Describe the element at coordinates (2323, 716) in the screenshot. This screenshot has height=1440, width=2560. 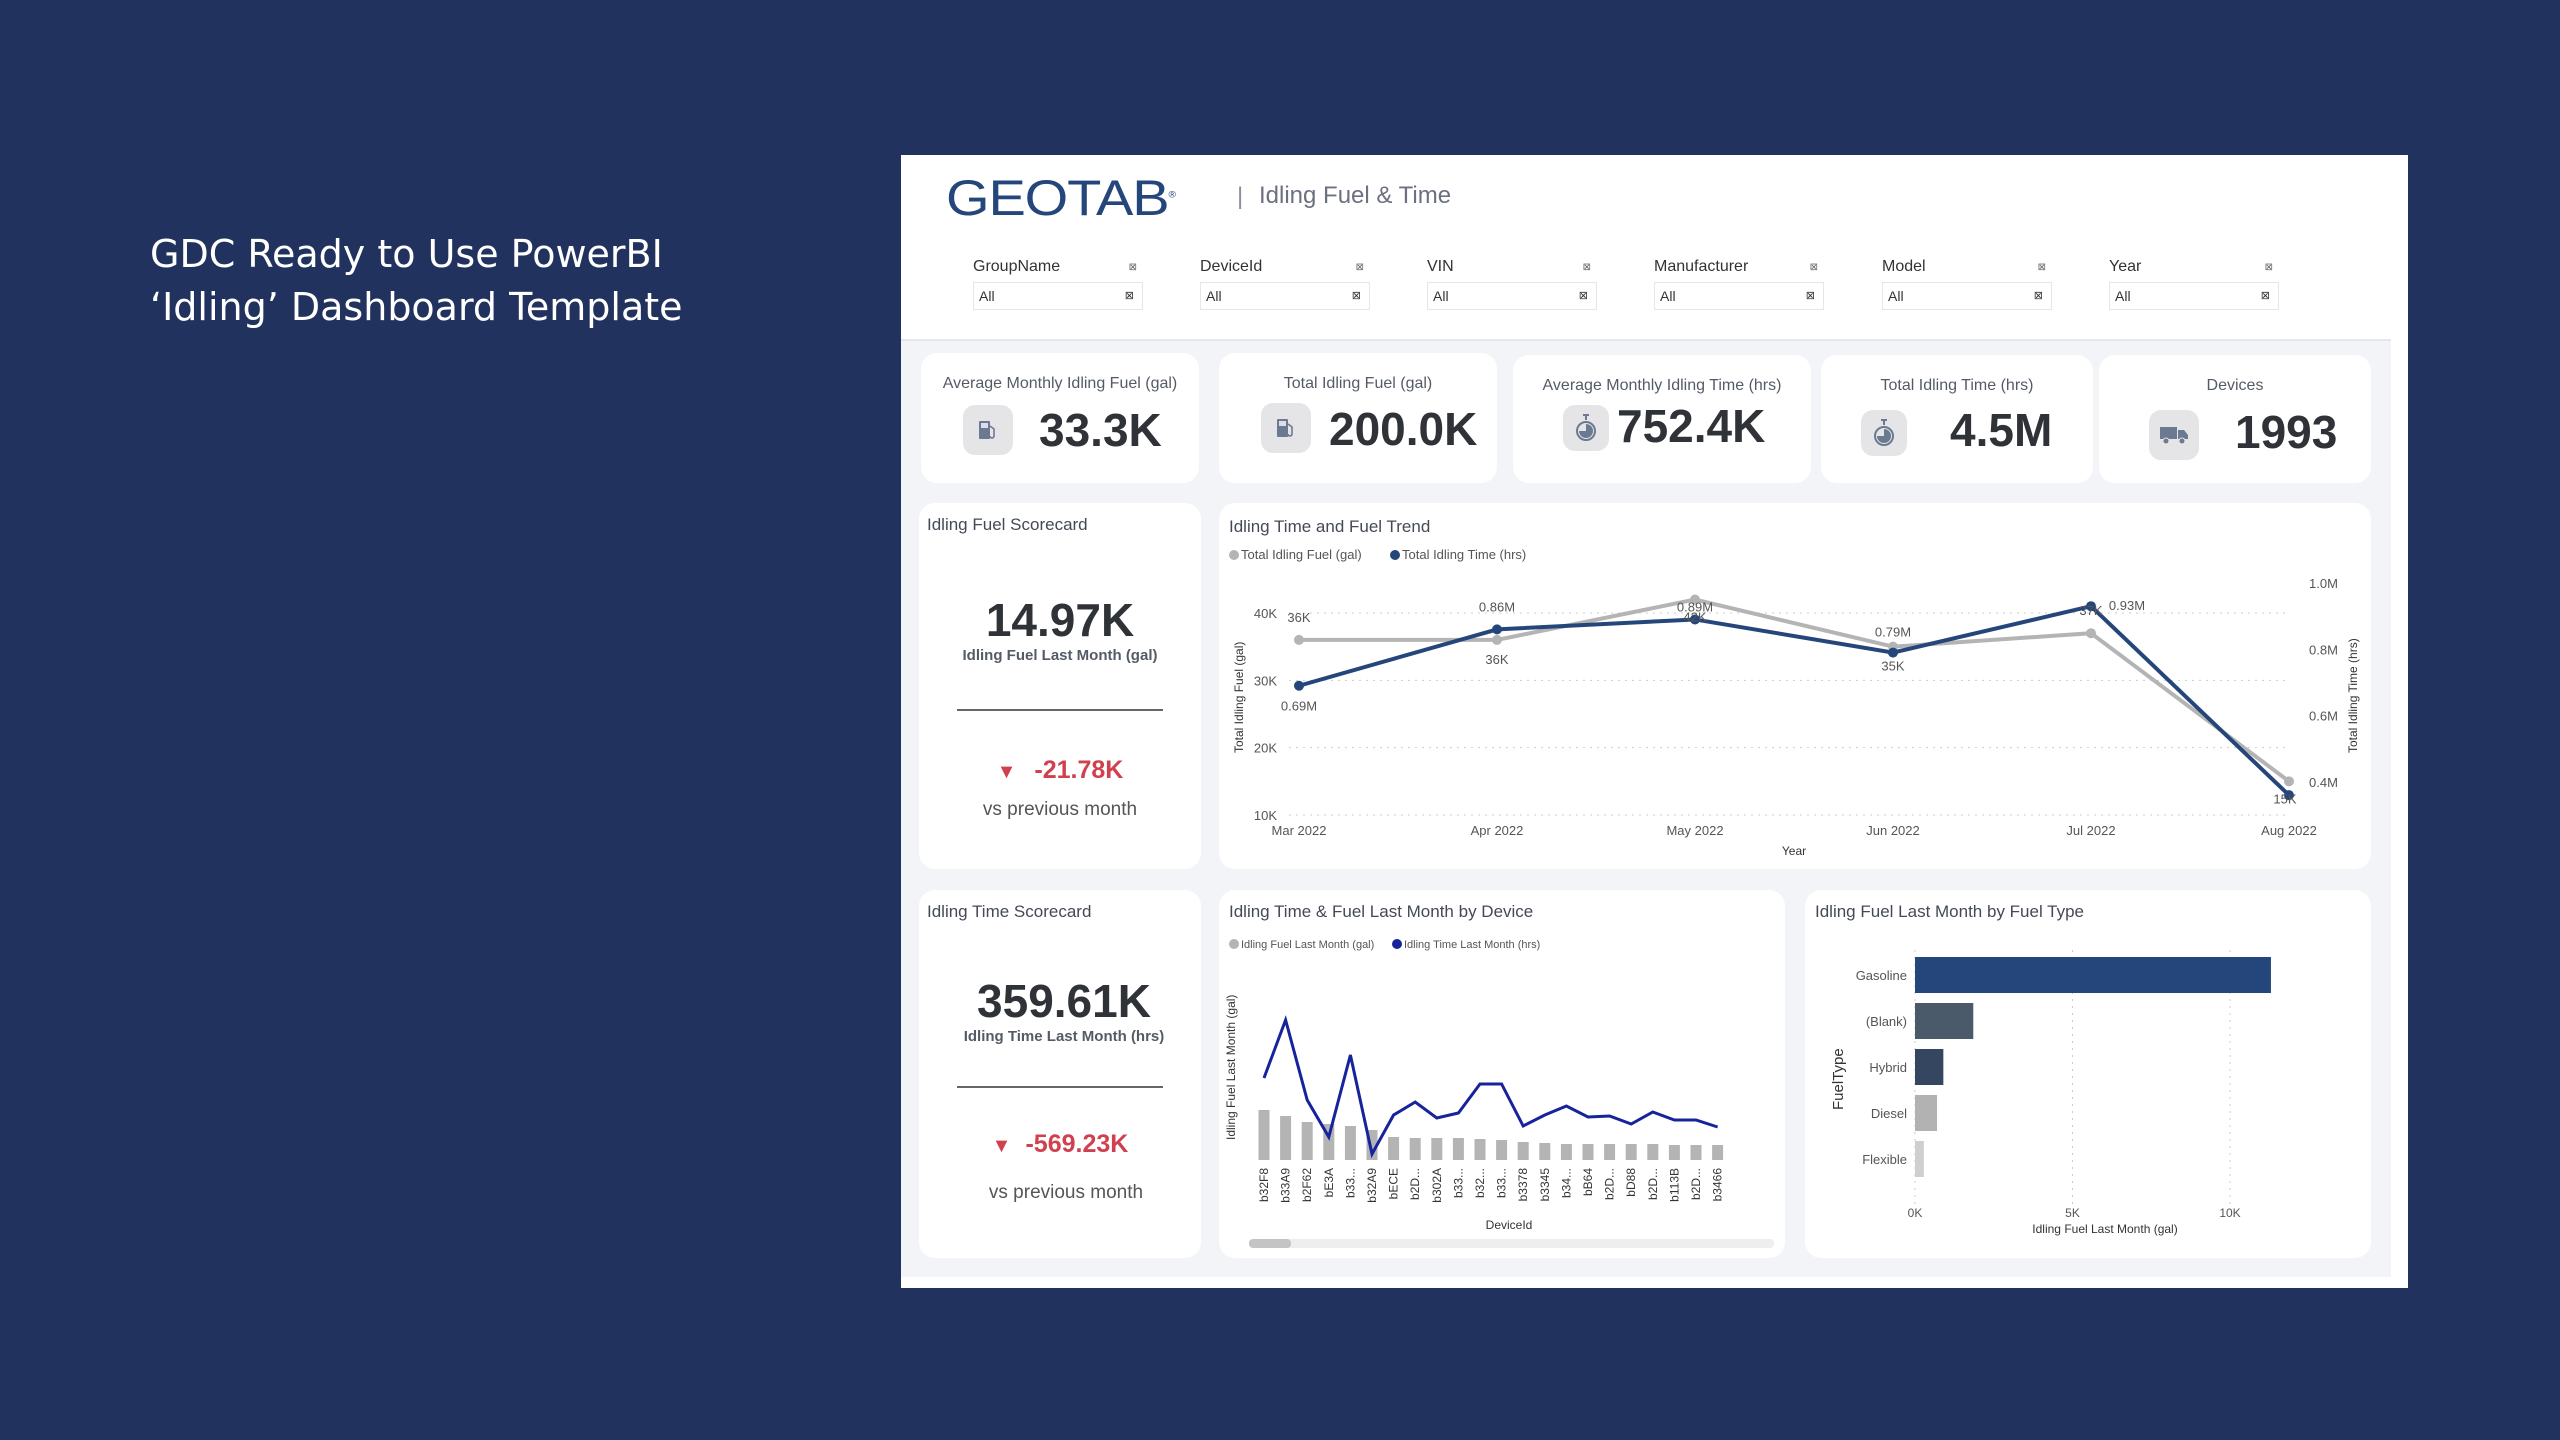
I see `y2-tick-label: 0.6M` at that location.